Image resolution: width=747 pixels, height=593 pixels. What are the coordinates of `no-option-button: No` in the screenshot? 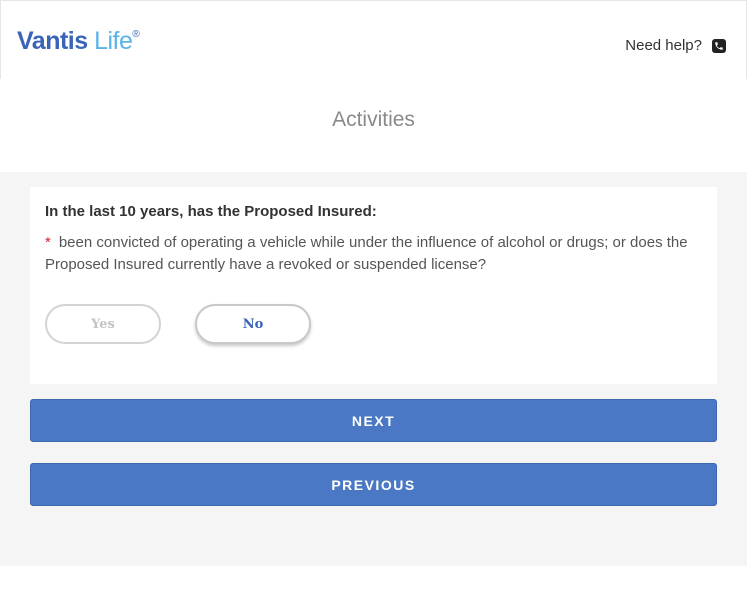 It's located at (253, 324).